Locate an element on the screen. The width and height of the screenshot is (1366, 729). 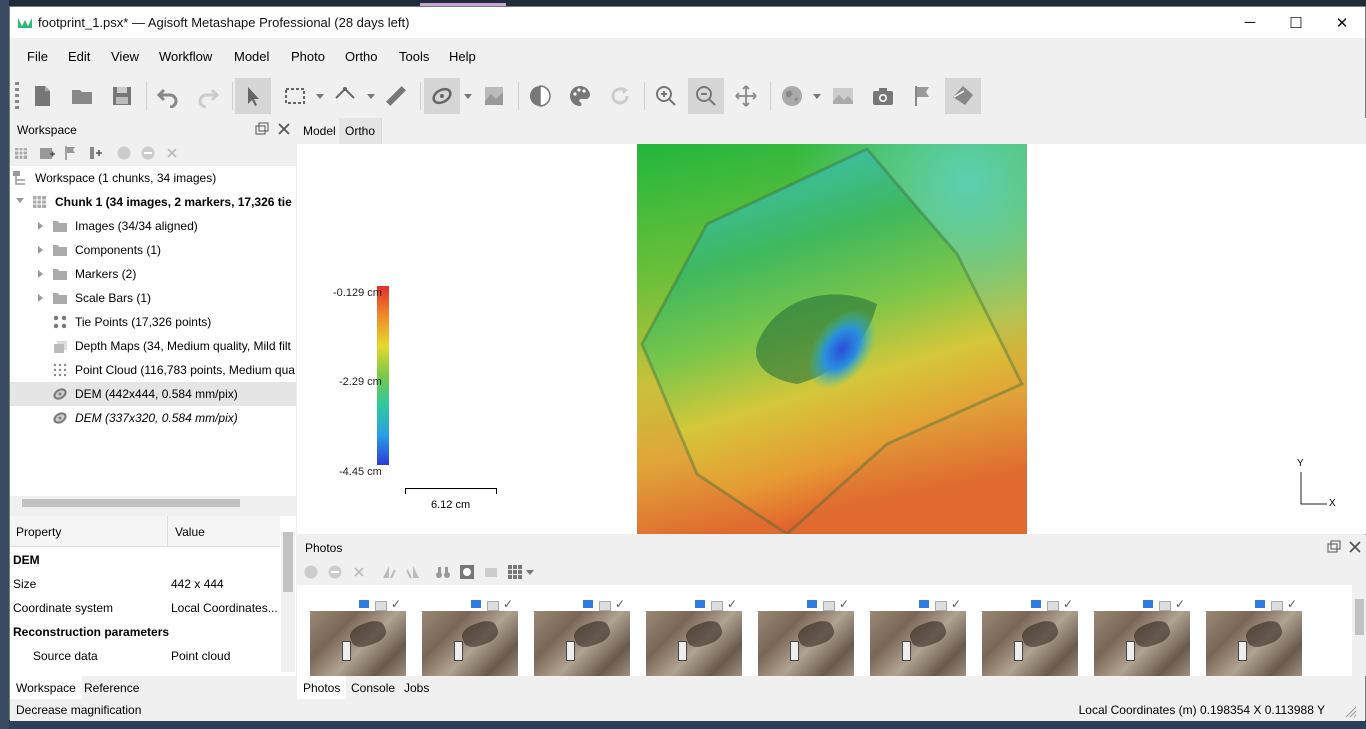
image-quality-icon is located at coordinates (491, 572).